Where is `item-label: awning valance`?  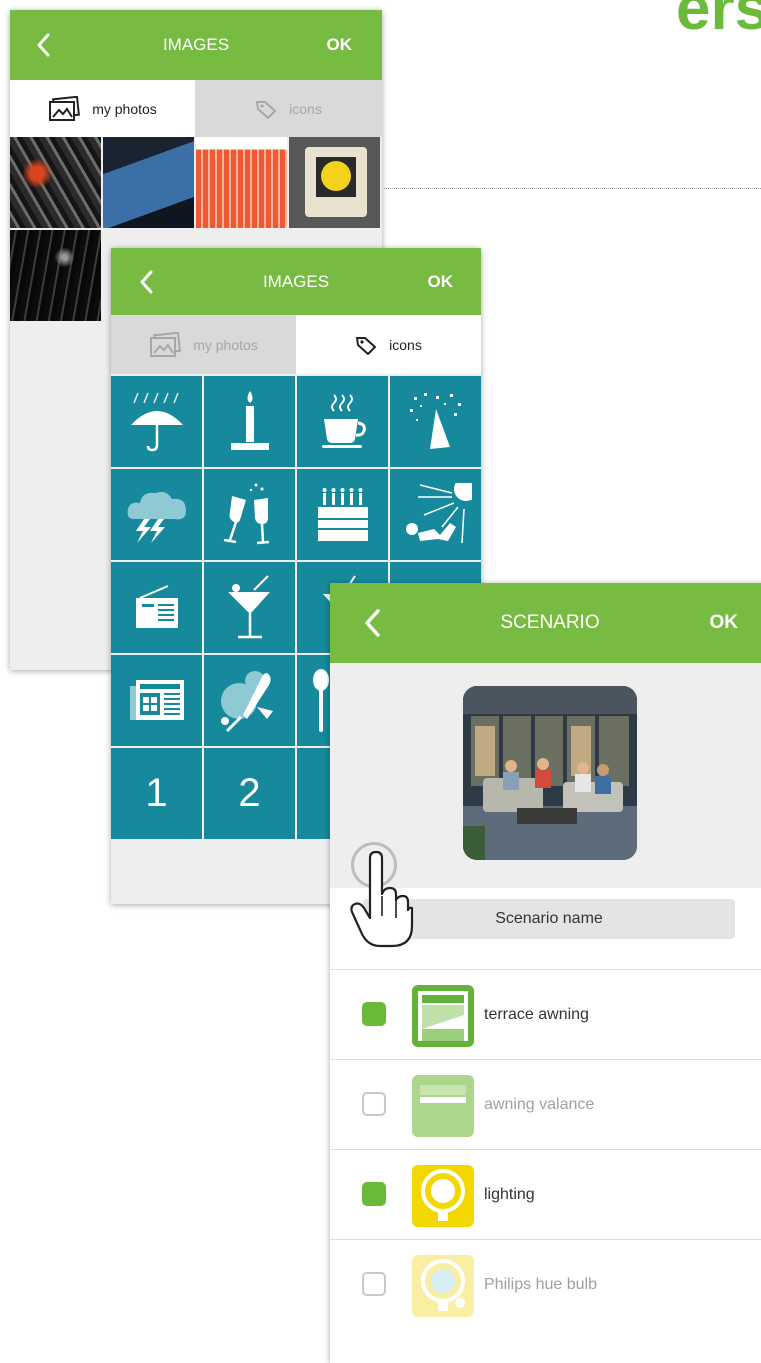 item-label: awning valance is located at coordinates (539, 1104).